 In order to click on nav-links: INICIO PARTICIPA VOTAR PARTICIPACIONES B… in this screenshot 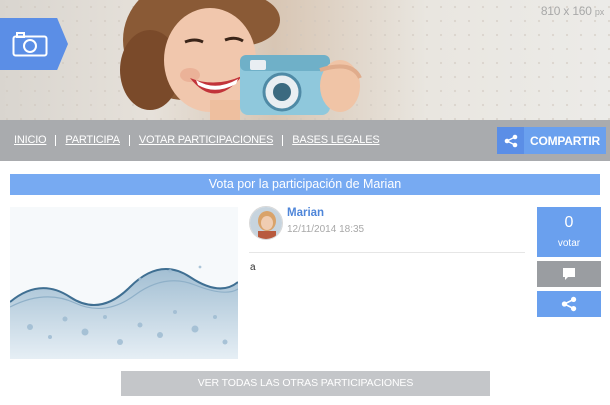, I will do `click(197, 140)`.